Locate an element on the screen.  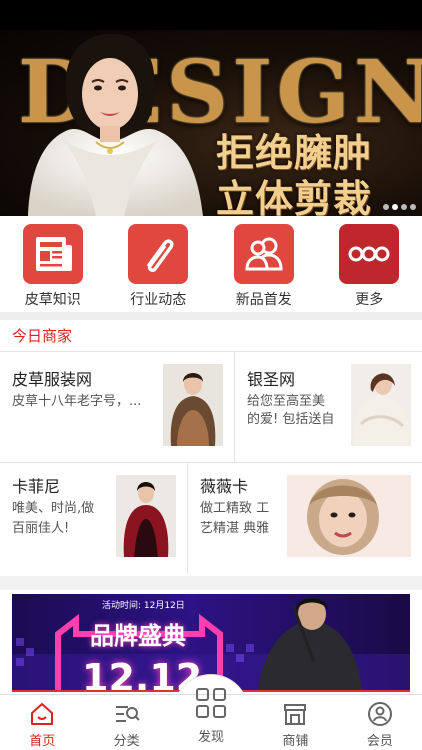
quick-nav-item-industry-news: 行业动态 is located at coordinates (159, 264).